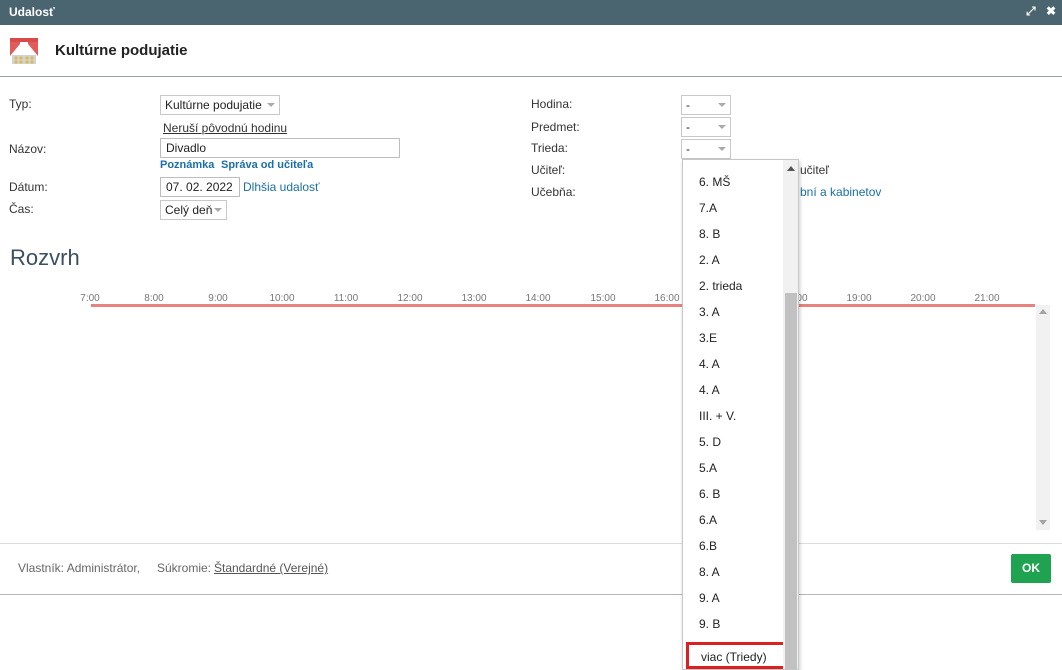 The image size is (1062, 670). Describe the element at coordinates (28, 187) in the screenshot. I see `datum-label: Dátum:` at that location.